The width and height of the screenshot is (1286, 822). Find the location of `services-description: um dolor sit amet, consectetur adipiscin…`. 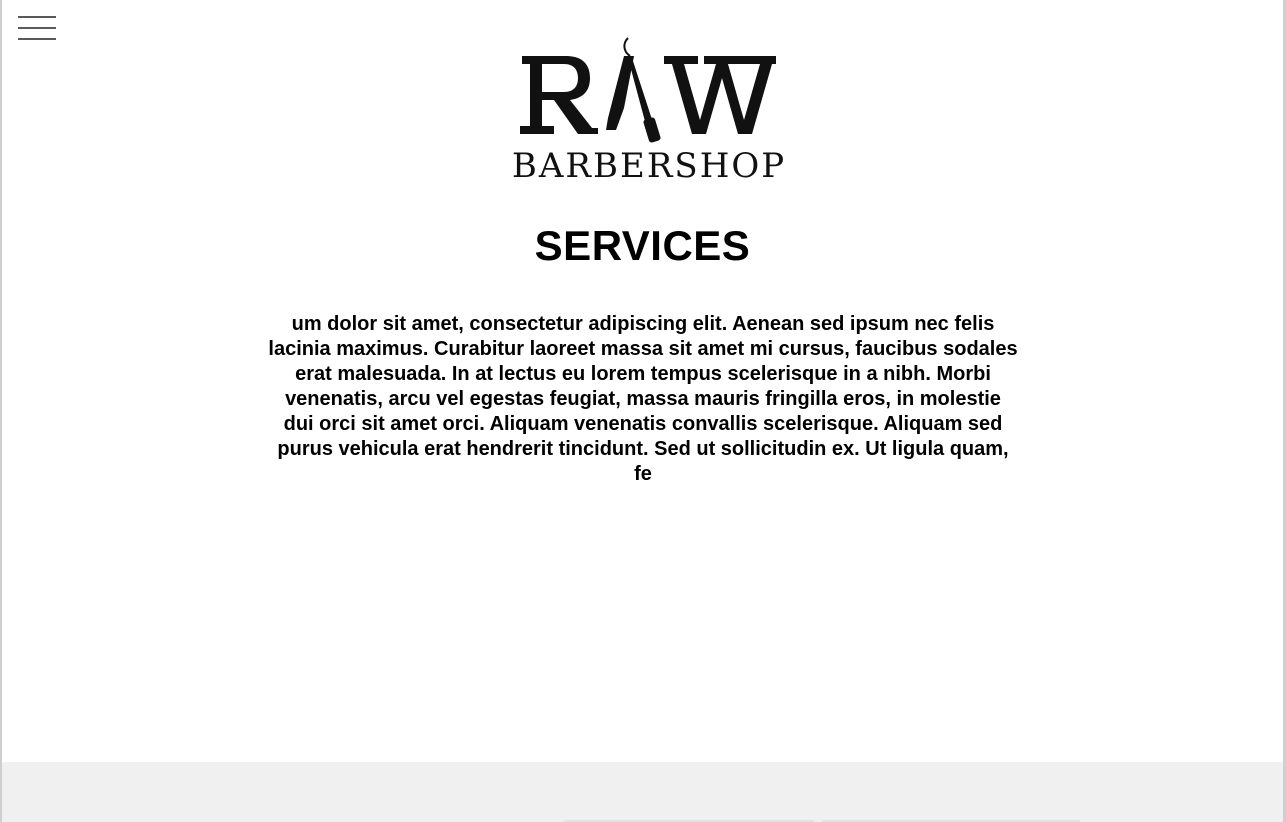

services-description: um dolor sit amet, consectetur adipiscin… is located at coordinates (643, 399).